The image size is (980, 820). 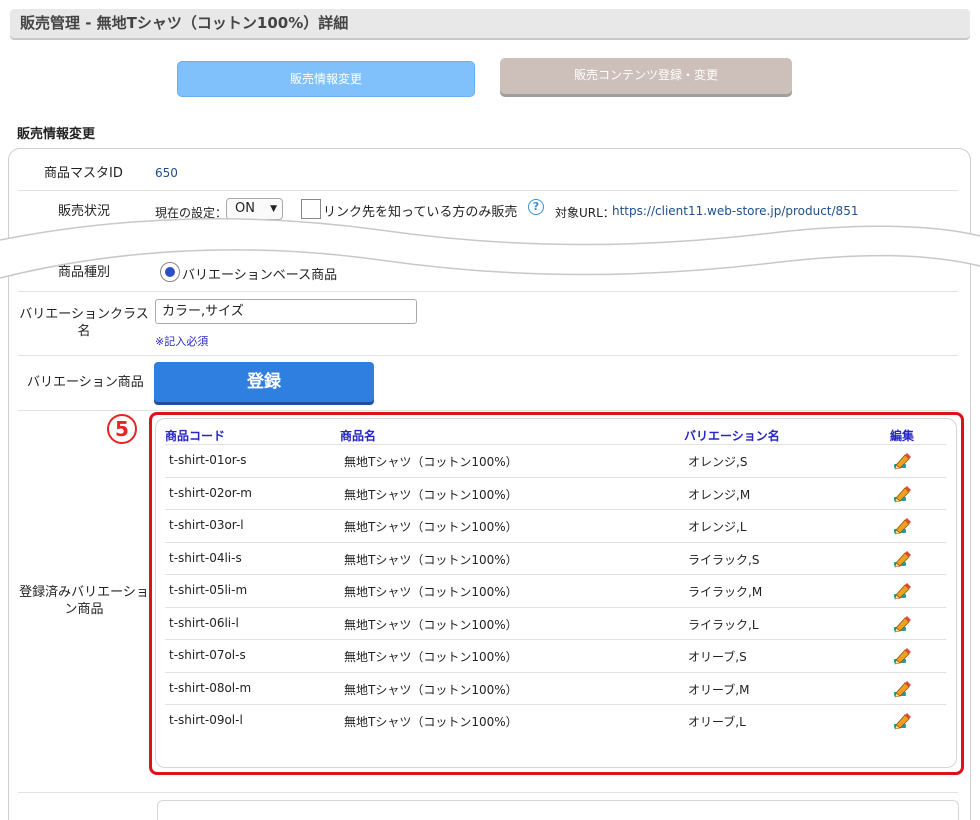 What do you see at coordinates (555, 460) in the screenshot?
I see `table-row: t-shirt-01or-s 無地Tシャツ（コットン100%） オレンジ,S` at bounding box center [555, 460].